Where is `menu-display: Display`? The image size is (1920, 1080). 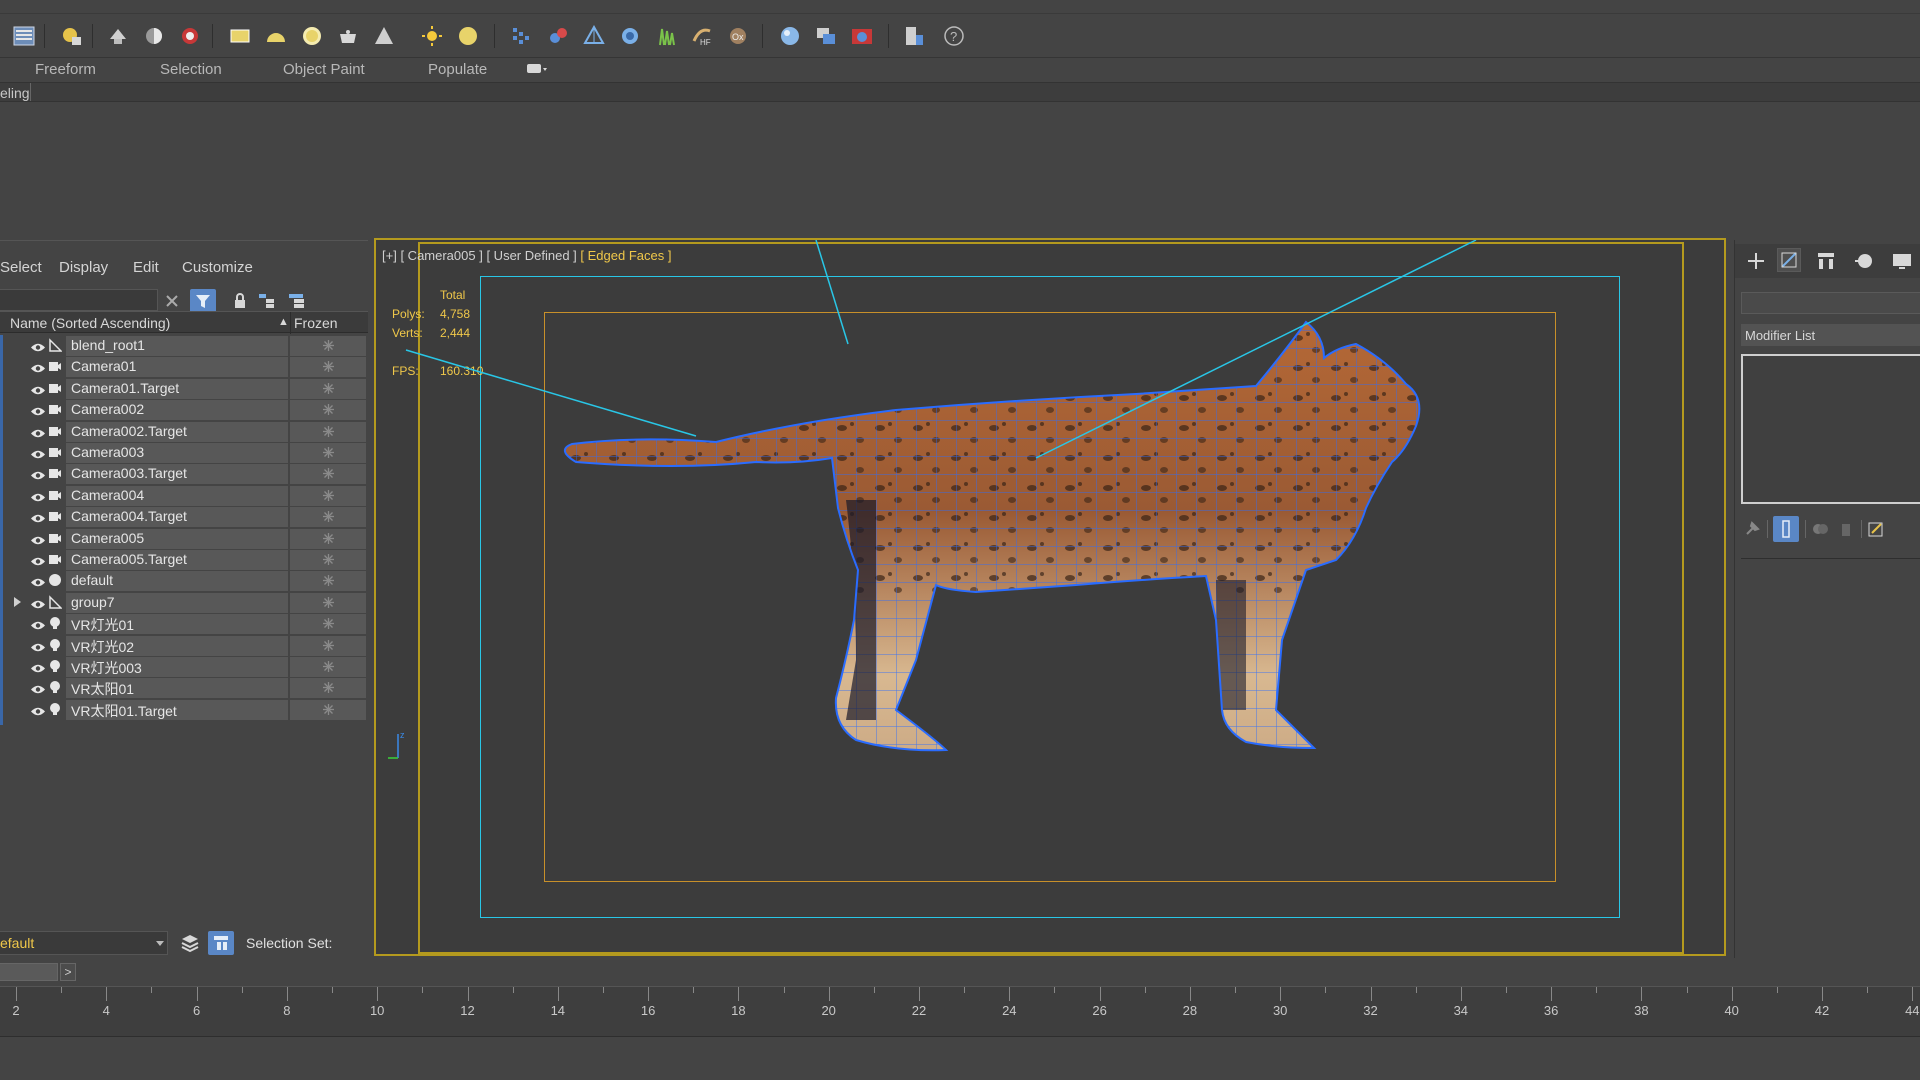 menu-display: Display is located at coordinates (83, 267).